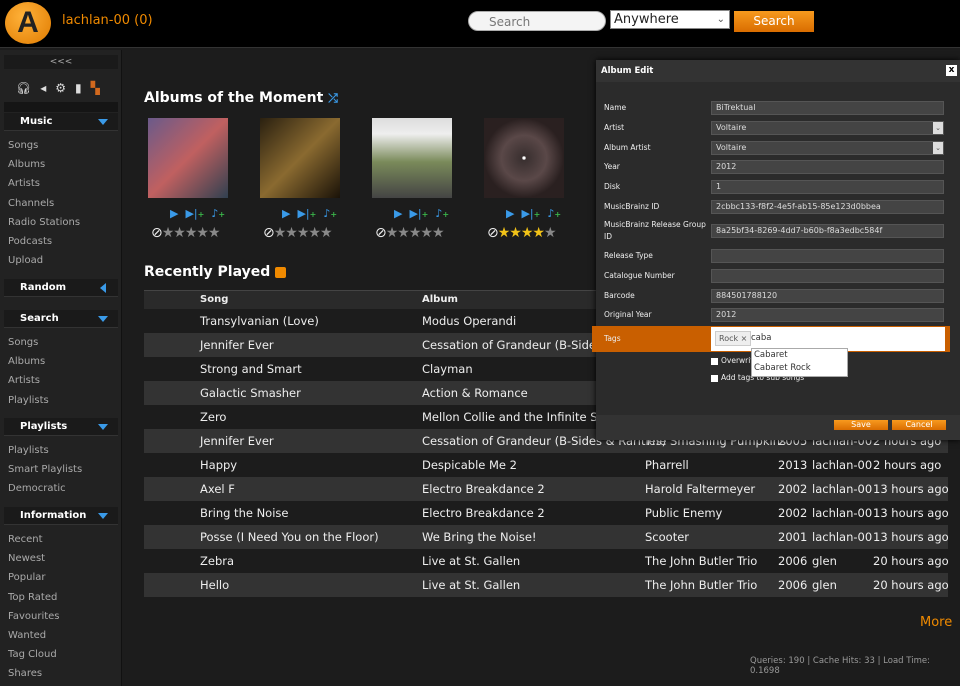 The width and height of the screenshot is (960, 686). Describe the element at coordinates (60, 88) in the screenshot. I see `gear-icon: ⚙` at that location.